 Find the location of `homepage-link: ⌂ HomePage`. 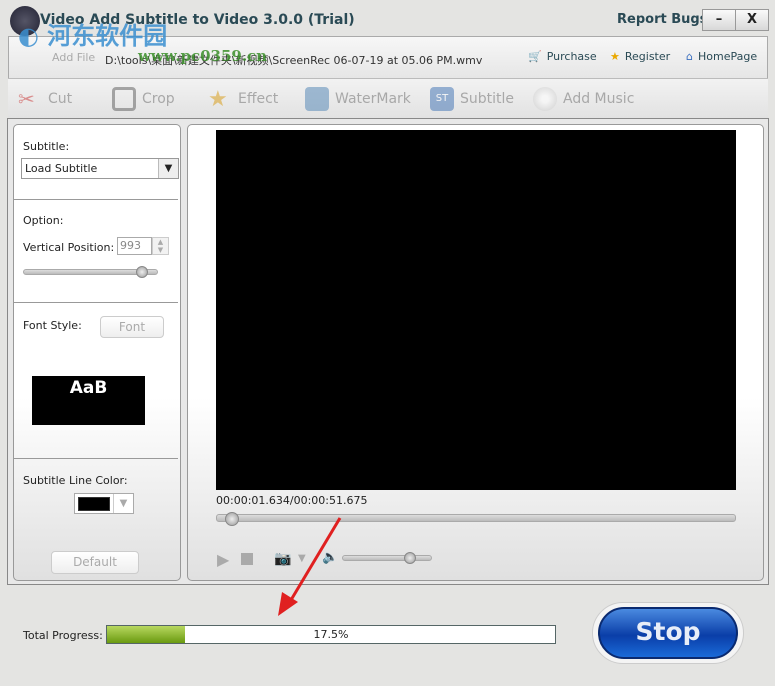

homepage-link: ⌂ HomePage is located at coordinates (721, 56).